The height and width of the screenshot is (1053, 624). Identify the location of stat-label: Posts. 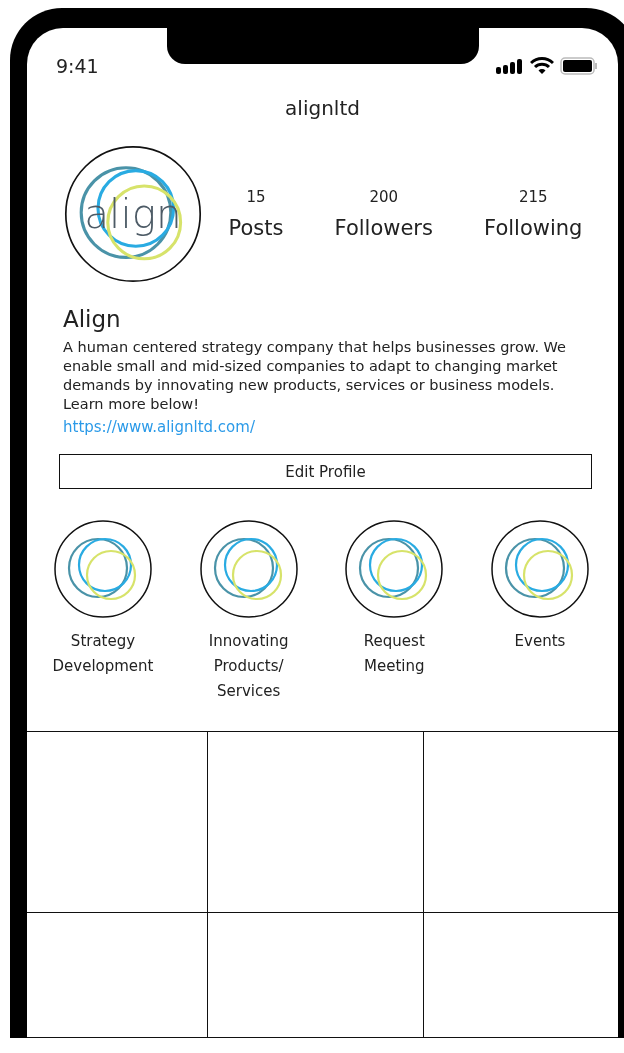
(256, 228).